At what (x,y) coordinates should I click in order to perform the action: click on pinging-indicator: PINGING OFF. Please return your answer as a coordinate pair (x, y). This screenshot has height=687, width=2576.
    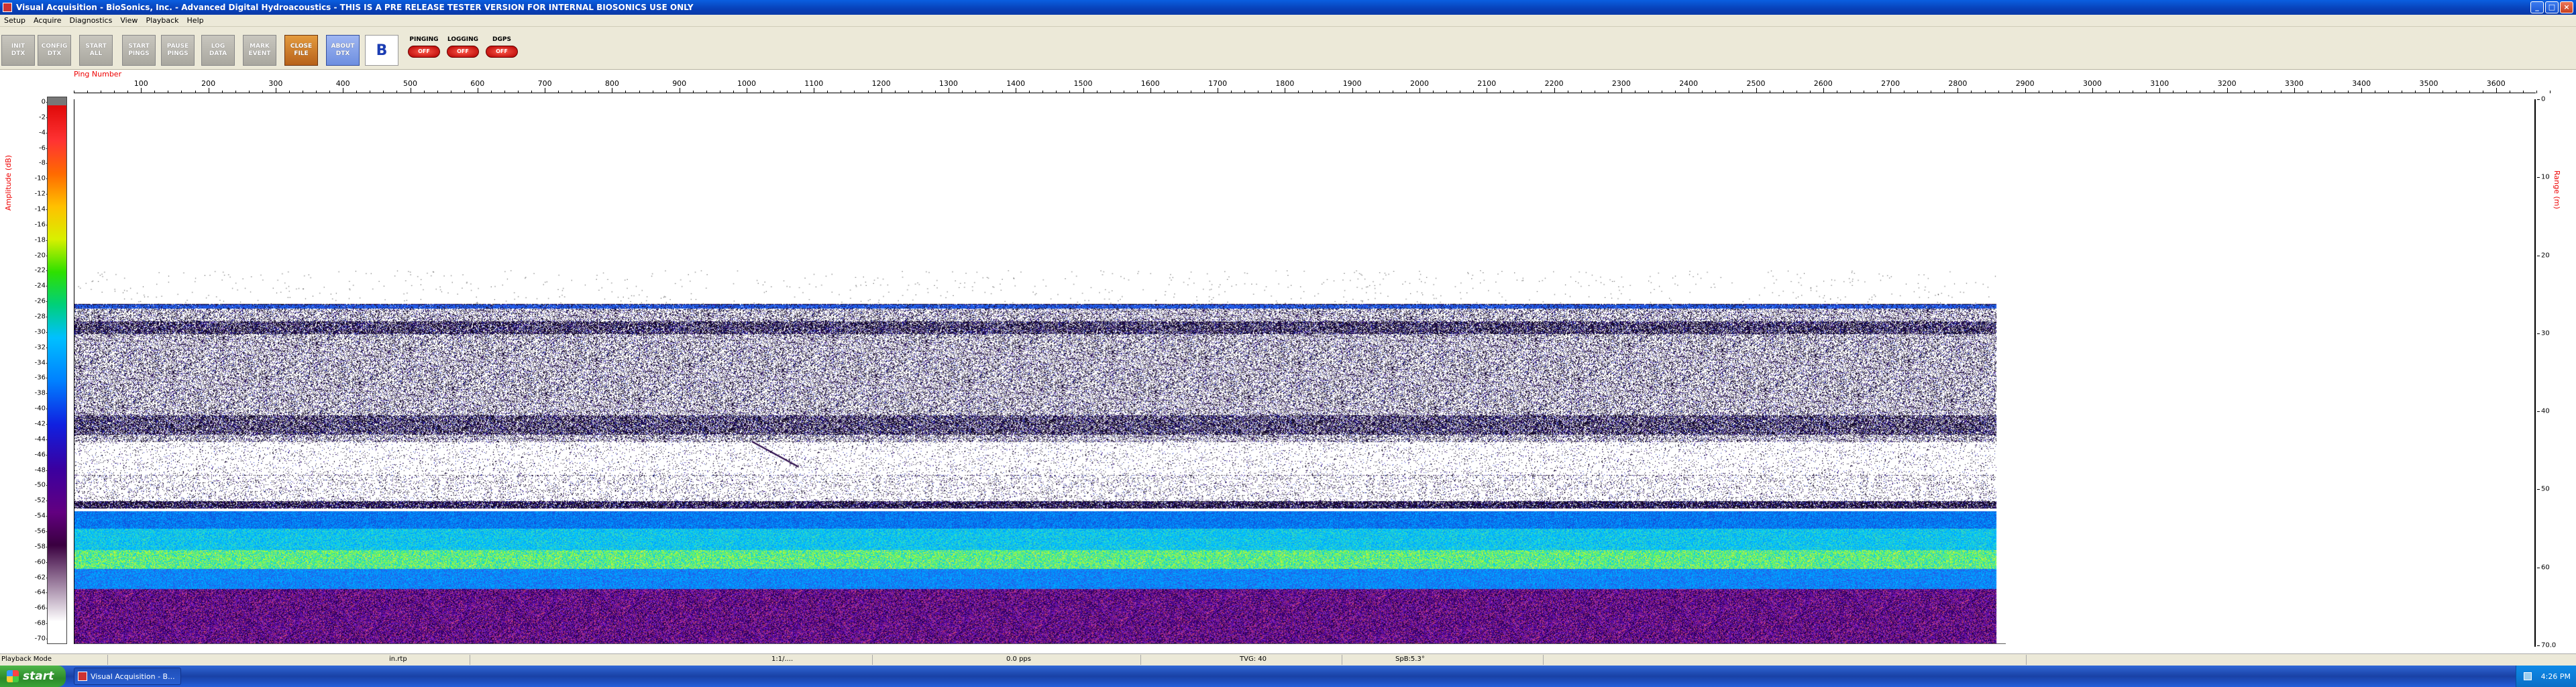
    Looking at the image, I should click on (424, 50).